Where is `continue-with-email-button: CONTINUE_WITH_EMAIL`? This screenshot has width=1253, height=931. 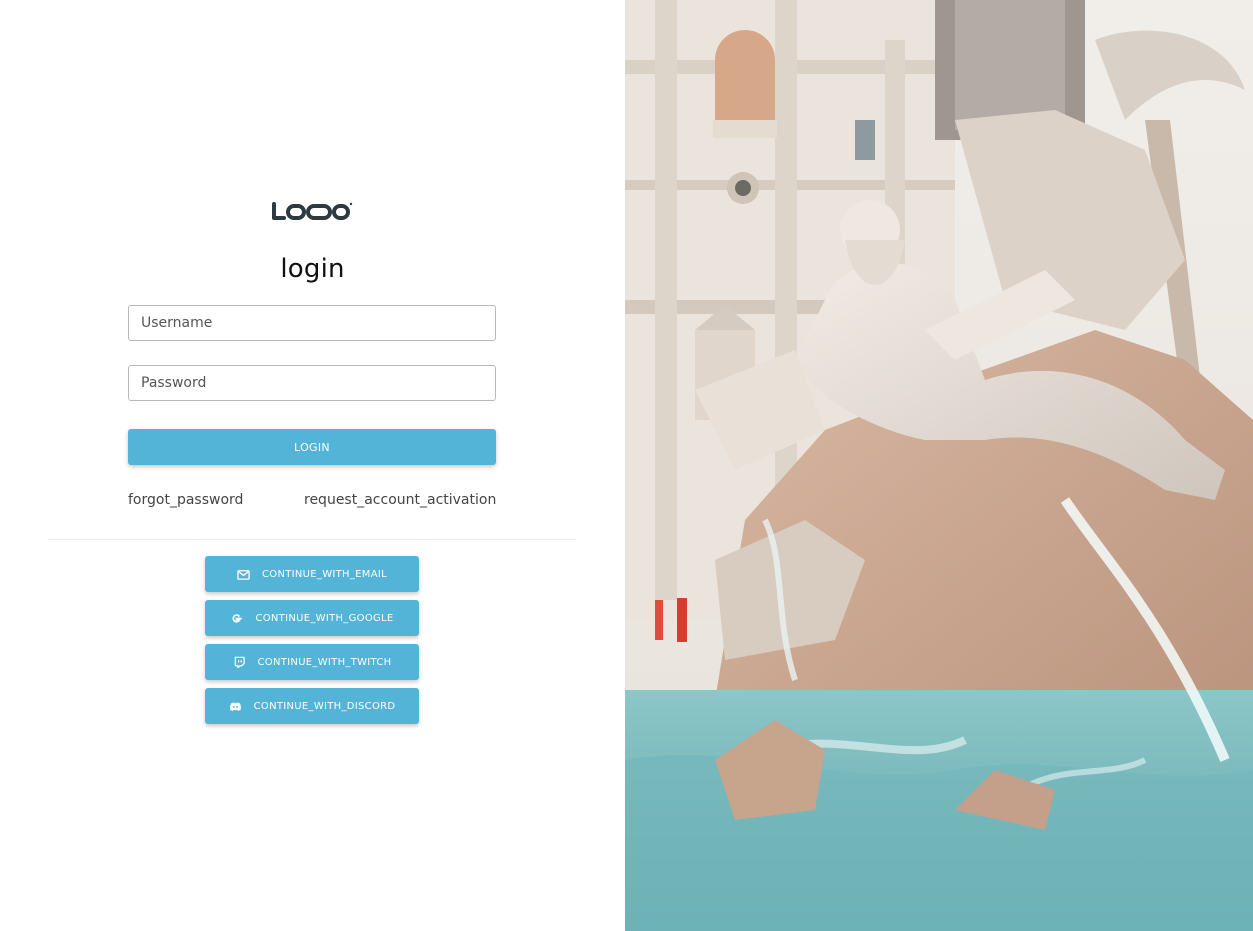 continue-with-email-button: CONTINUE_WITH_EMAIL is located at coordinates (312, 574).